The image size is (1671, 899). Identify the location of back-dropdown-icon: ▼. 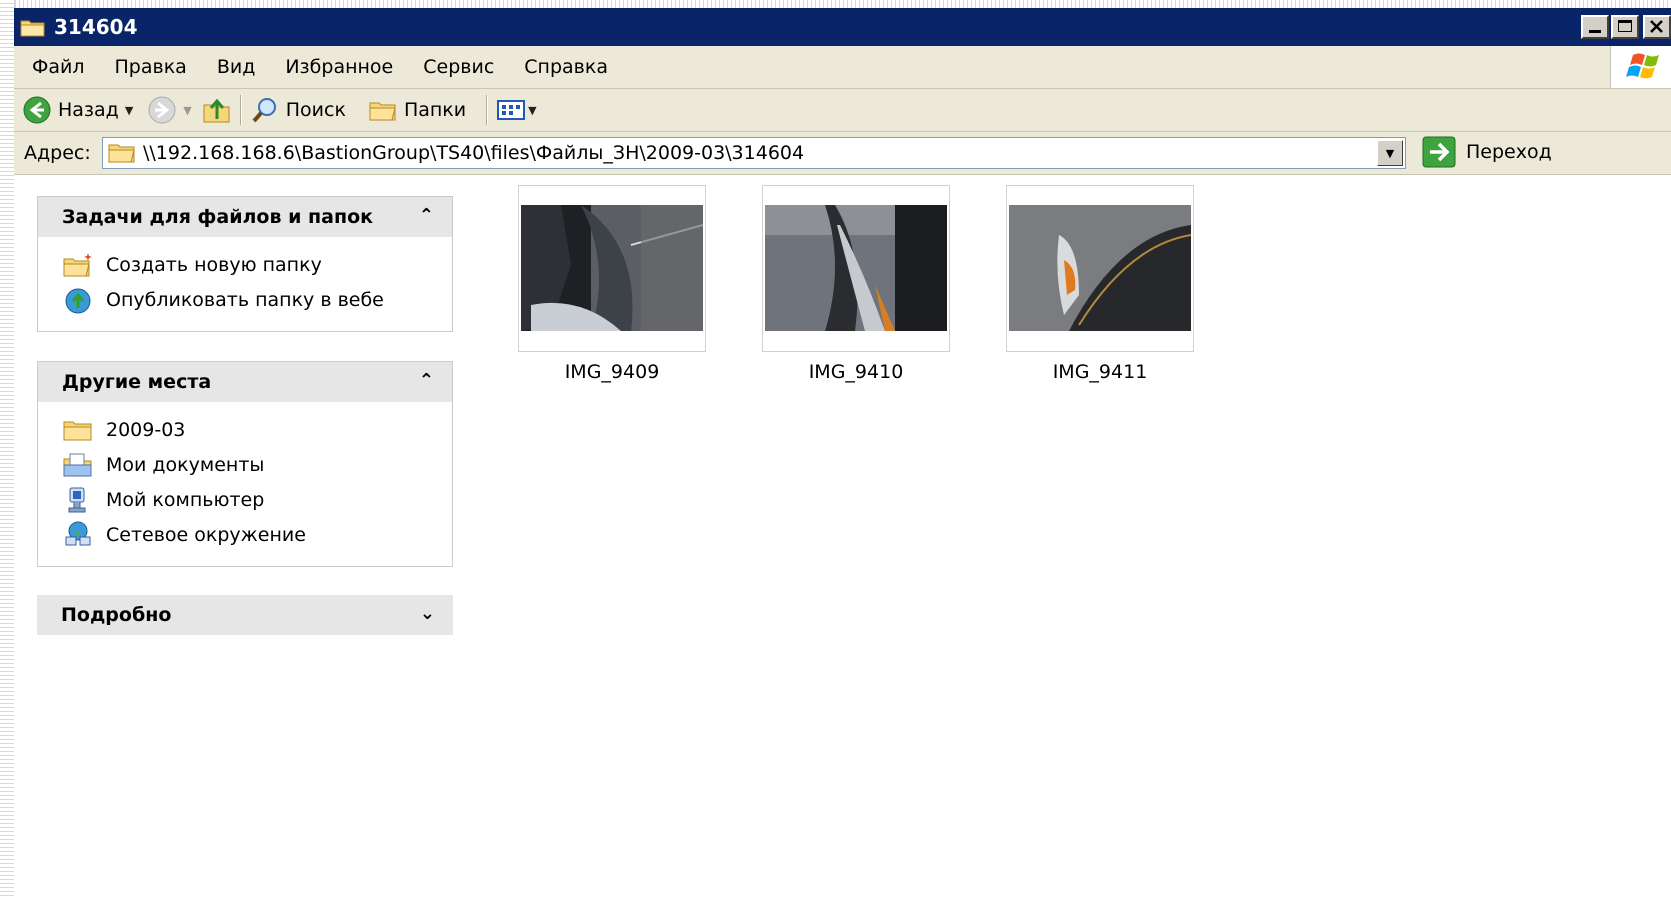
(129, 110).